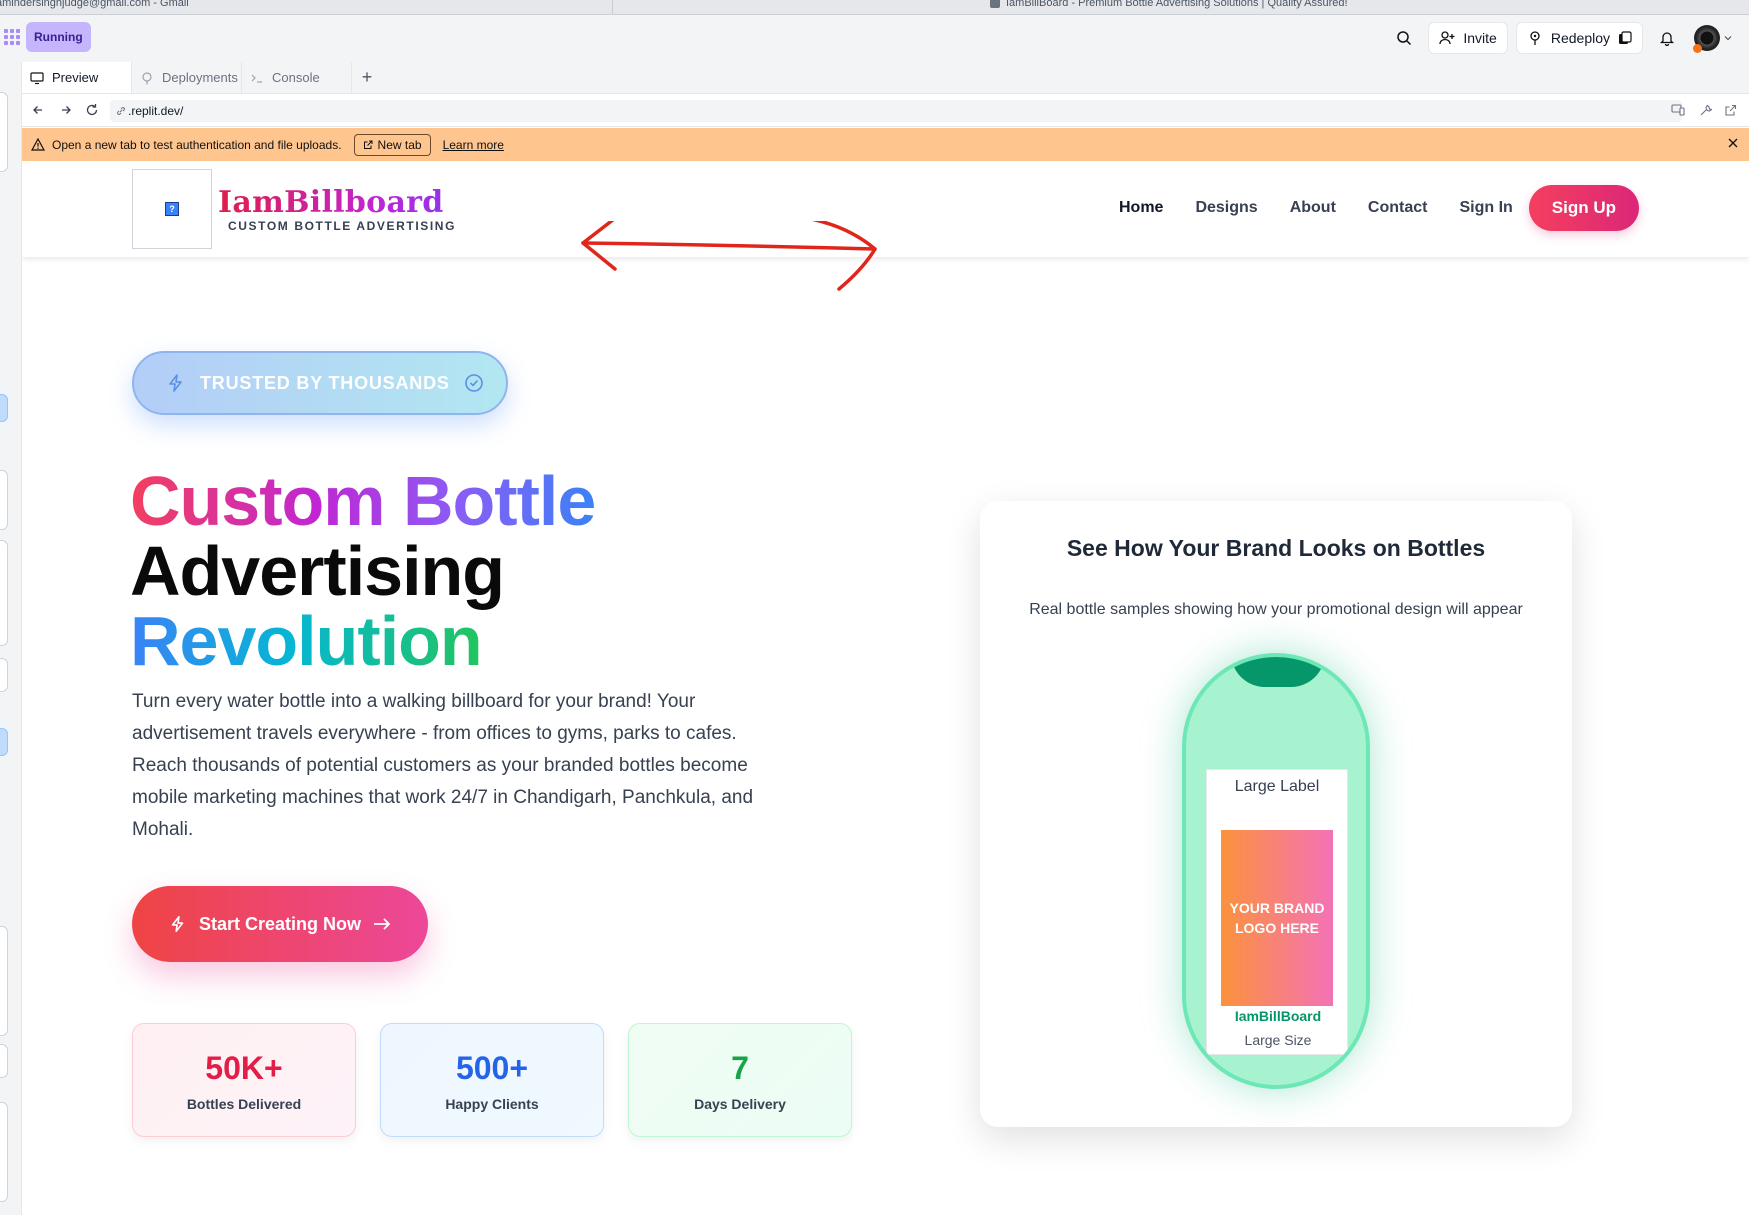 The height and width of the screenshot is (1215, 1749). I want to click on browser-tab-gmail: amindersinghjudge@gmail.com - Gmail, so click(94, 4).